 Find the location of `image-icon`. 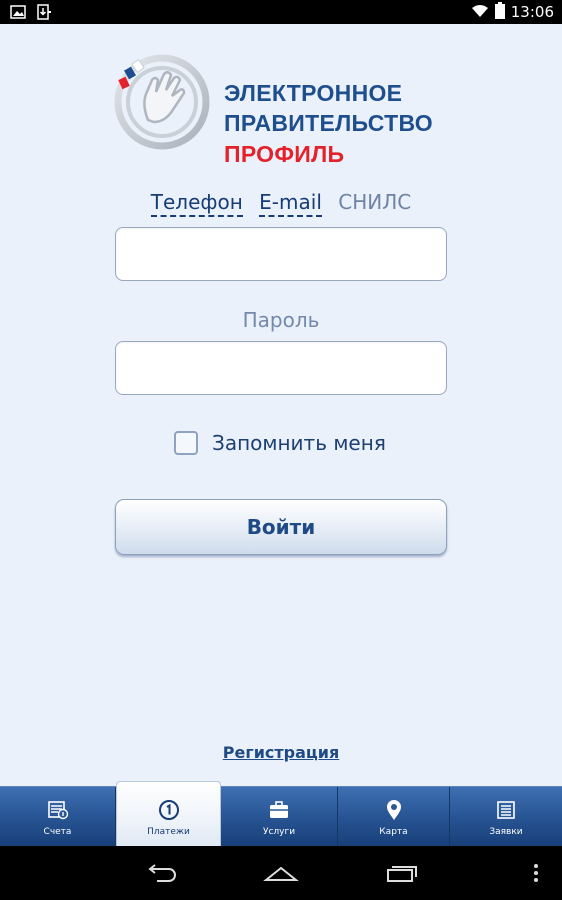

image-icon is located at coordinates (18, 14).